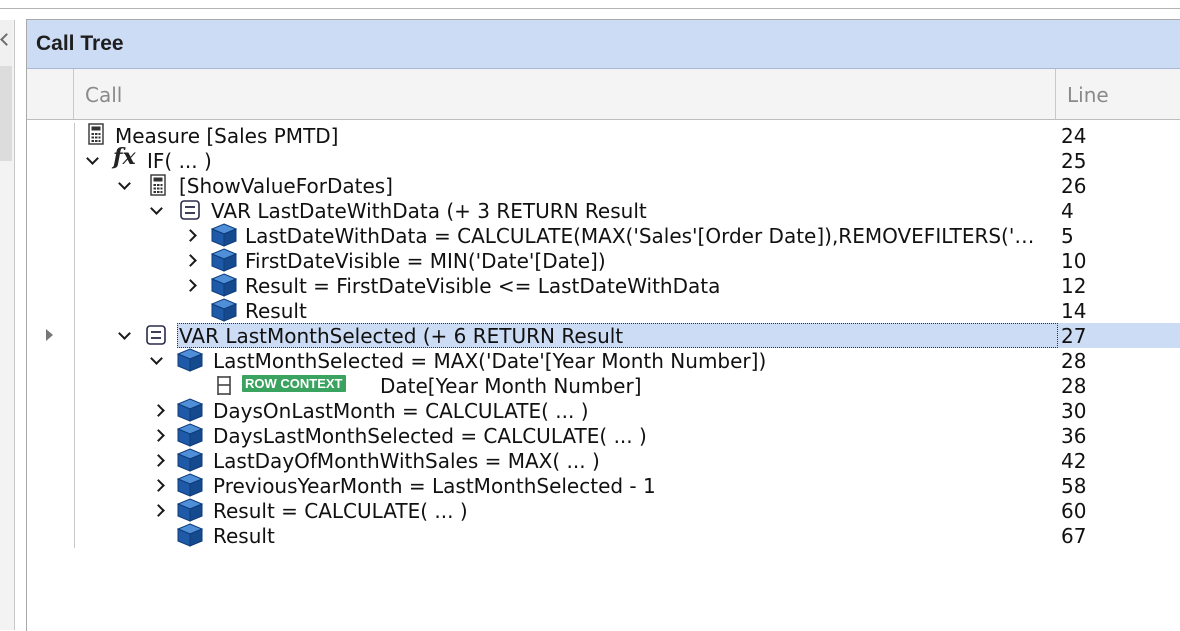 The width and height of the screenshot is (1180, 631). I want to click on tree-row: DaysOnLastMonth = CALCULATE( ... ) 30, so click(603, 410).